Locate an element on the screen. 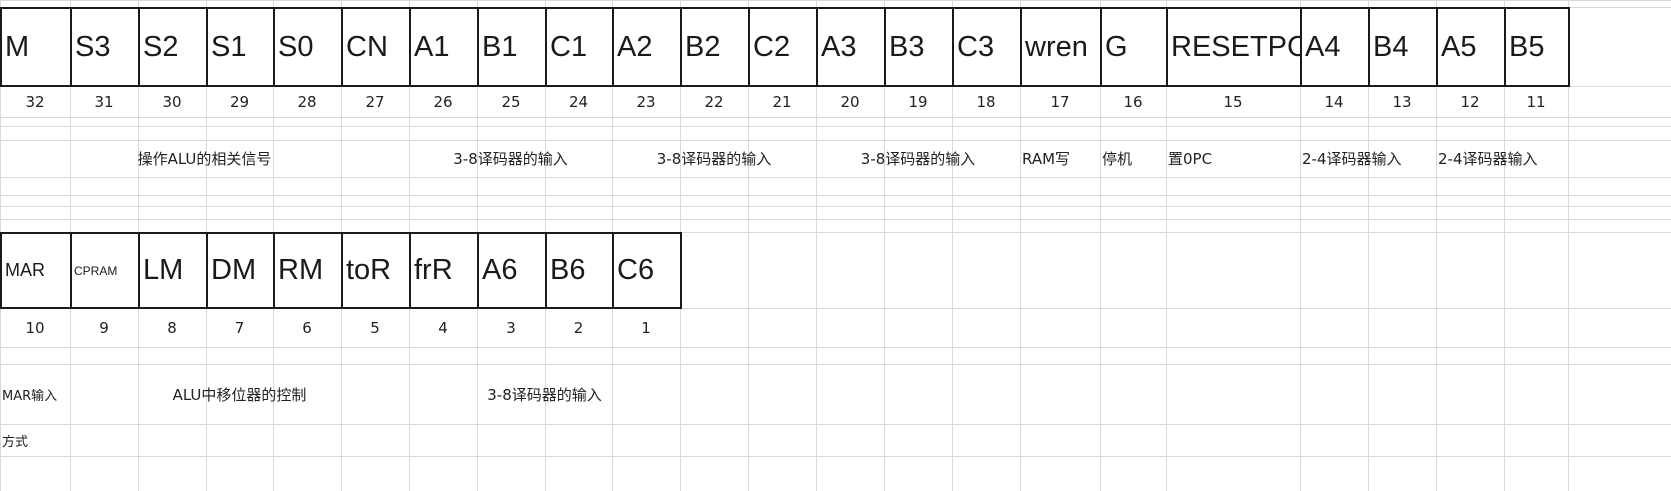  bit-number-cell: 11 is located at coordinates (1536, 102).